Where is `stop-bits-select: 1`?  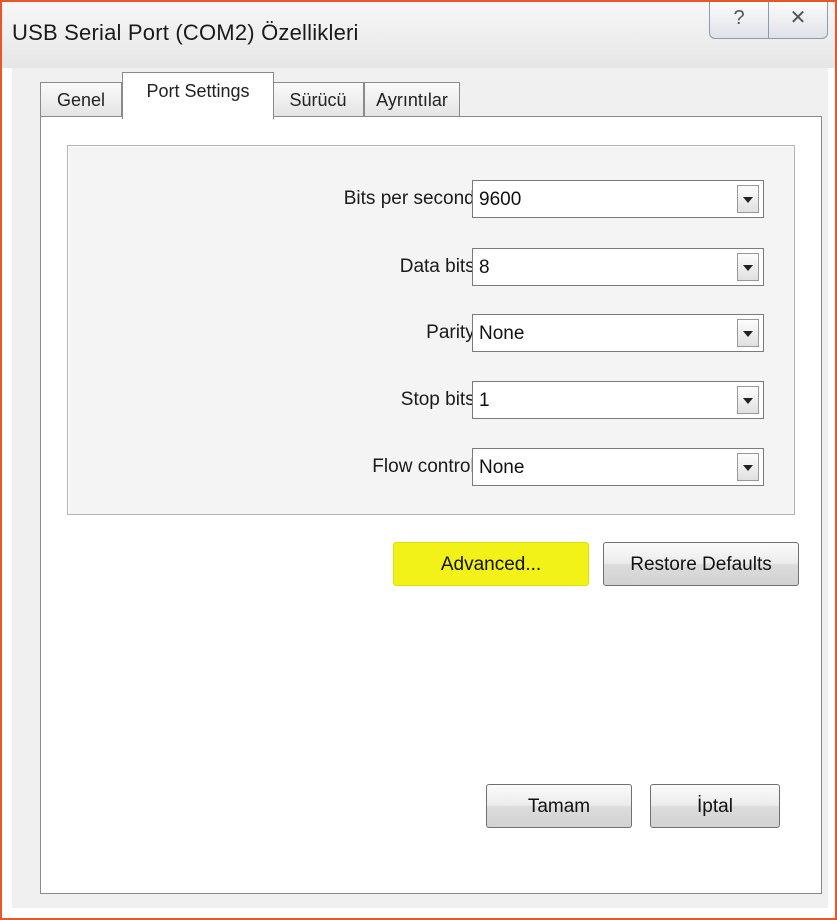 stop-bits-select: 1 is located at coordinates (618, 400).